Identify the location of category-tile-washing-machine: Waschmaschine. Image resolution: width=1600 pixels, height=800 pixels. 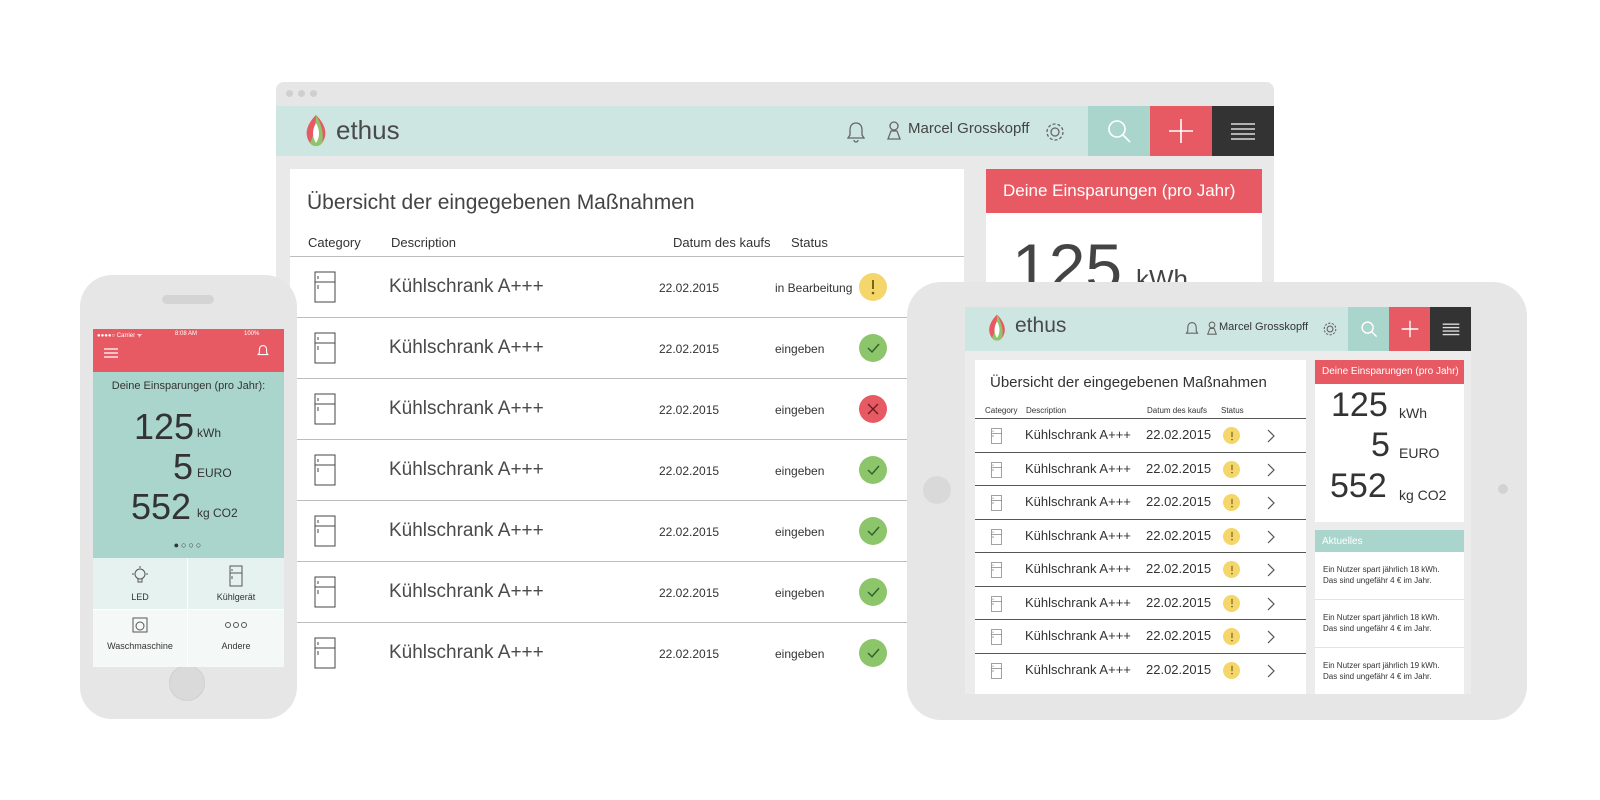
(140, 638).